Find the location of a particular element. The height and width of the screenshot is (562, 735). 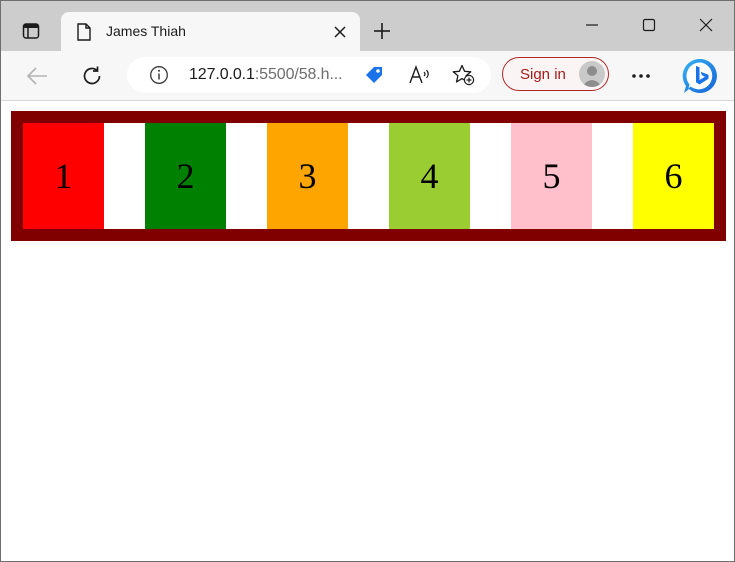

close-icon is located at coordinates (340, 32).